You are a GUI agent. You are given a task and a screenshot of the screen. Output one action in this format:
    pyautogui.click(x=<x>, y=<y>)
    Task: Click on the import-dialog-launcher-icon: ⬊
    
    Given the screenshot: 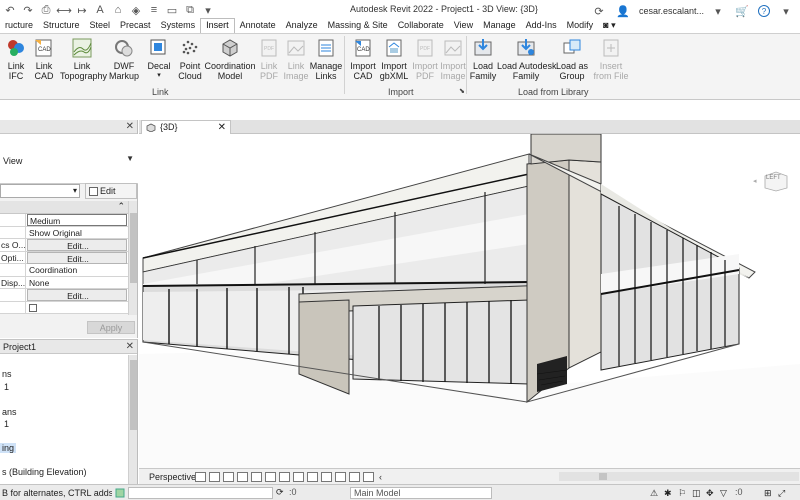 What is the action you would take?
    pyautogui.click(x=462, y=91)
    